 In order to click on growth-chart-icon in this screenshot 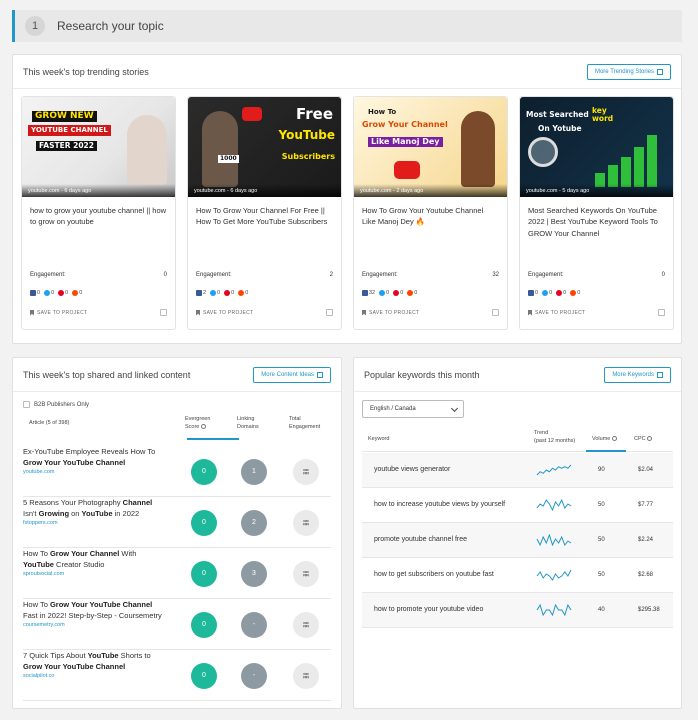, I will do `click(630, 157)`.